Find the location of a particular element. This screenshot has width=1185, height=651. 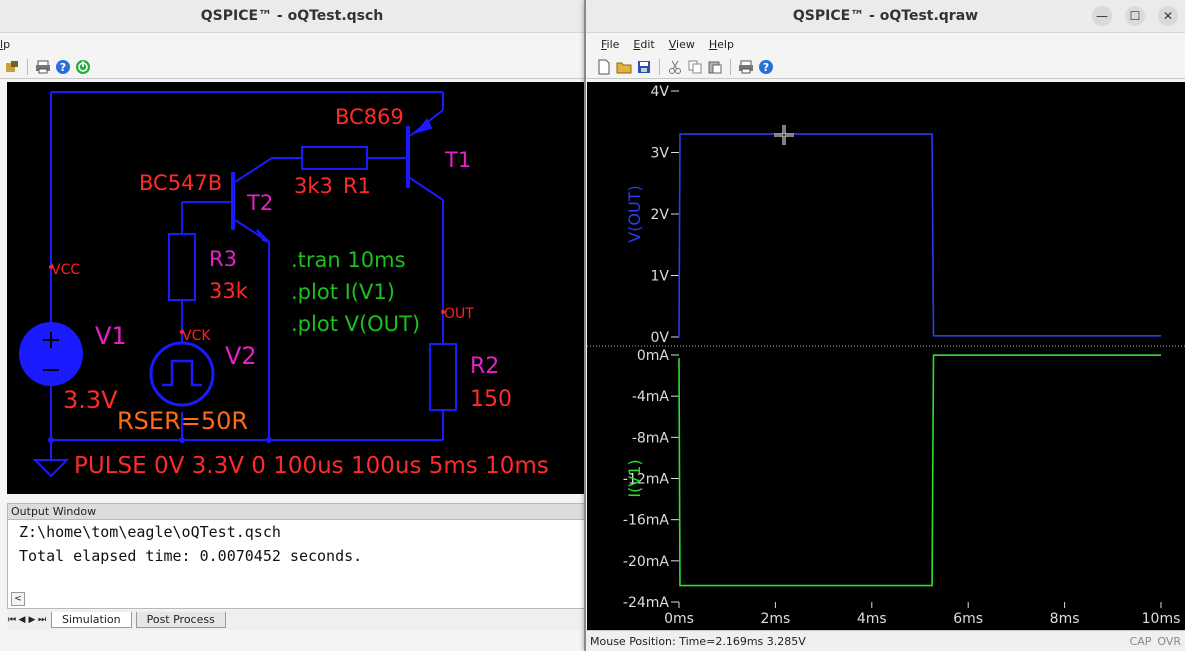

r2-value-label: 150 is located at coordinates (491, 399).